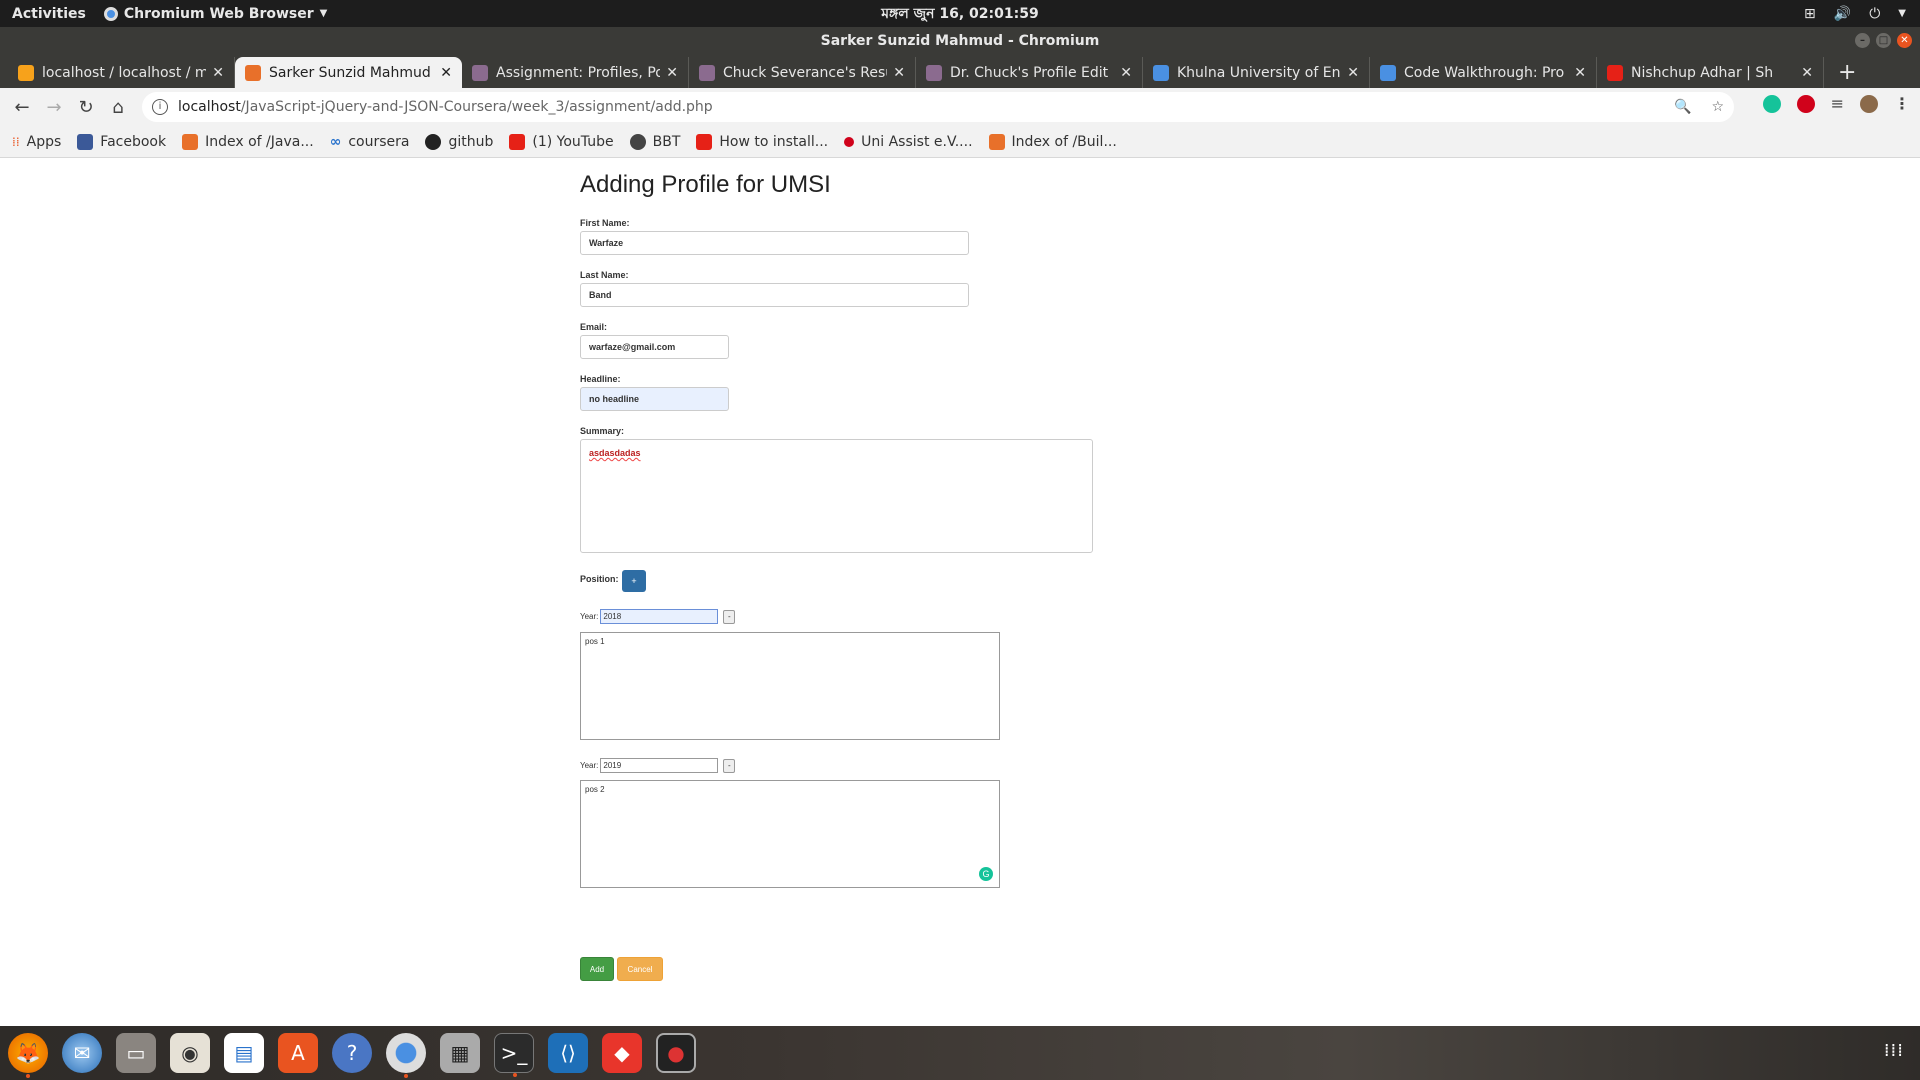  What do you see at coordinates (705, 184) in the screenshot?
I see `page-title: Adding Profile for UMSI` at bounding box center [705, 184].